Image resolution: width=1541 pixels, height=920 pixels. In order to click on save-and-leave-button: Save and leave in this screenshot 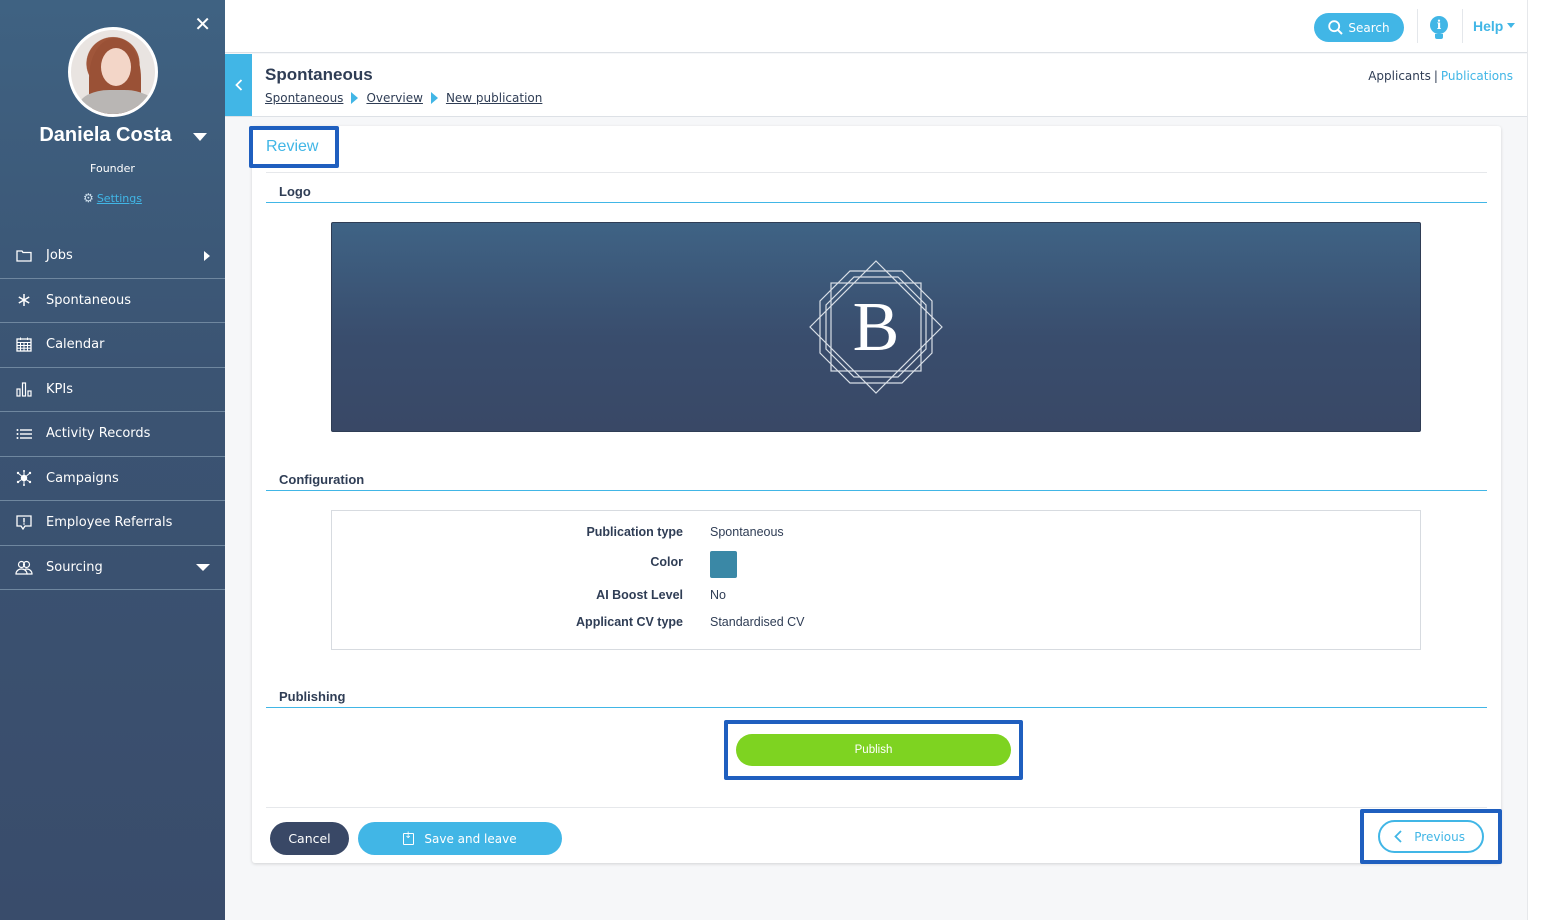, I will do `click(460, 838)`.